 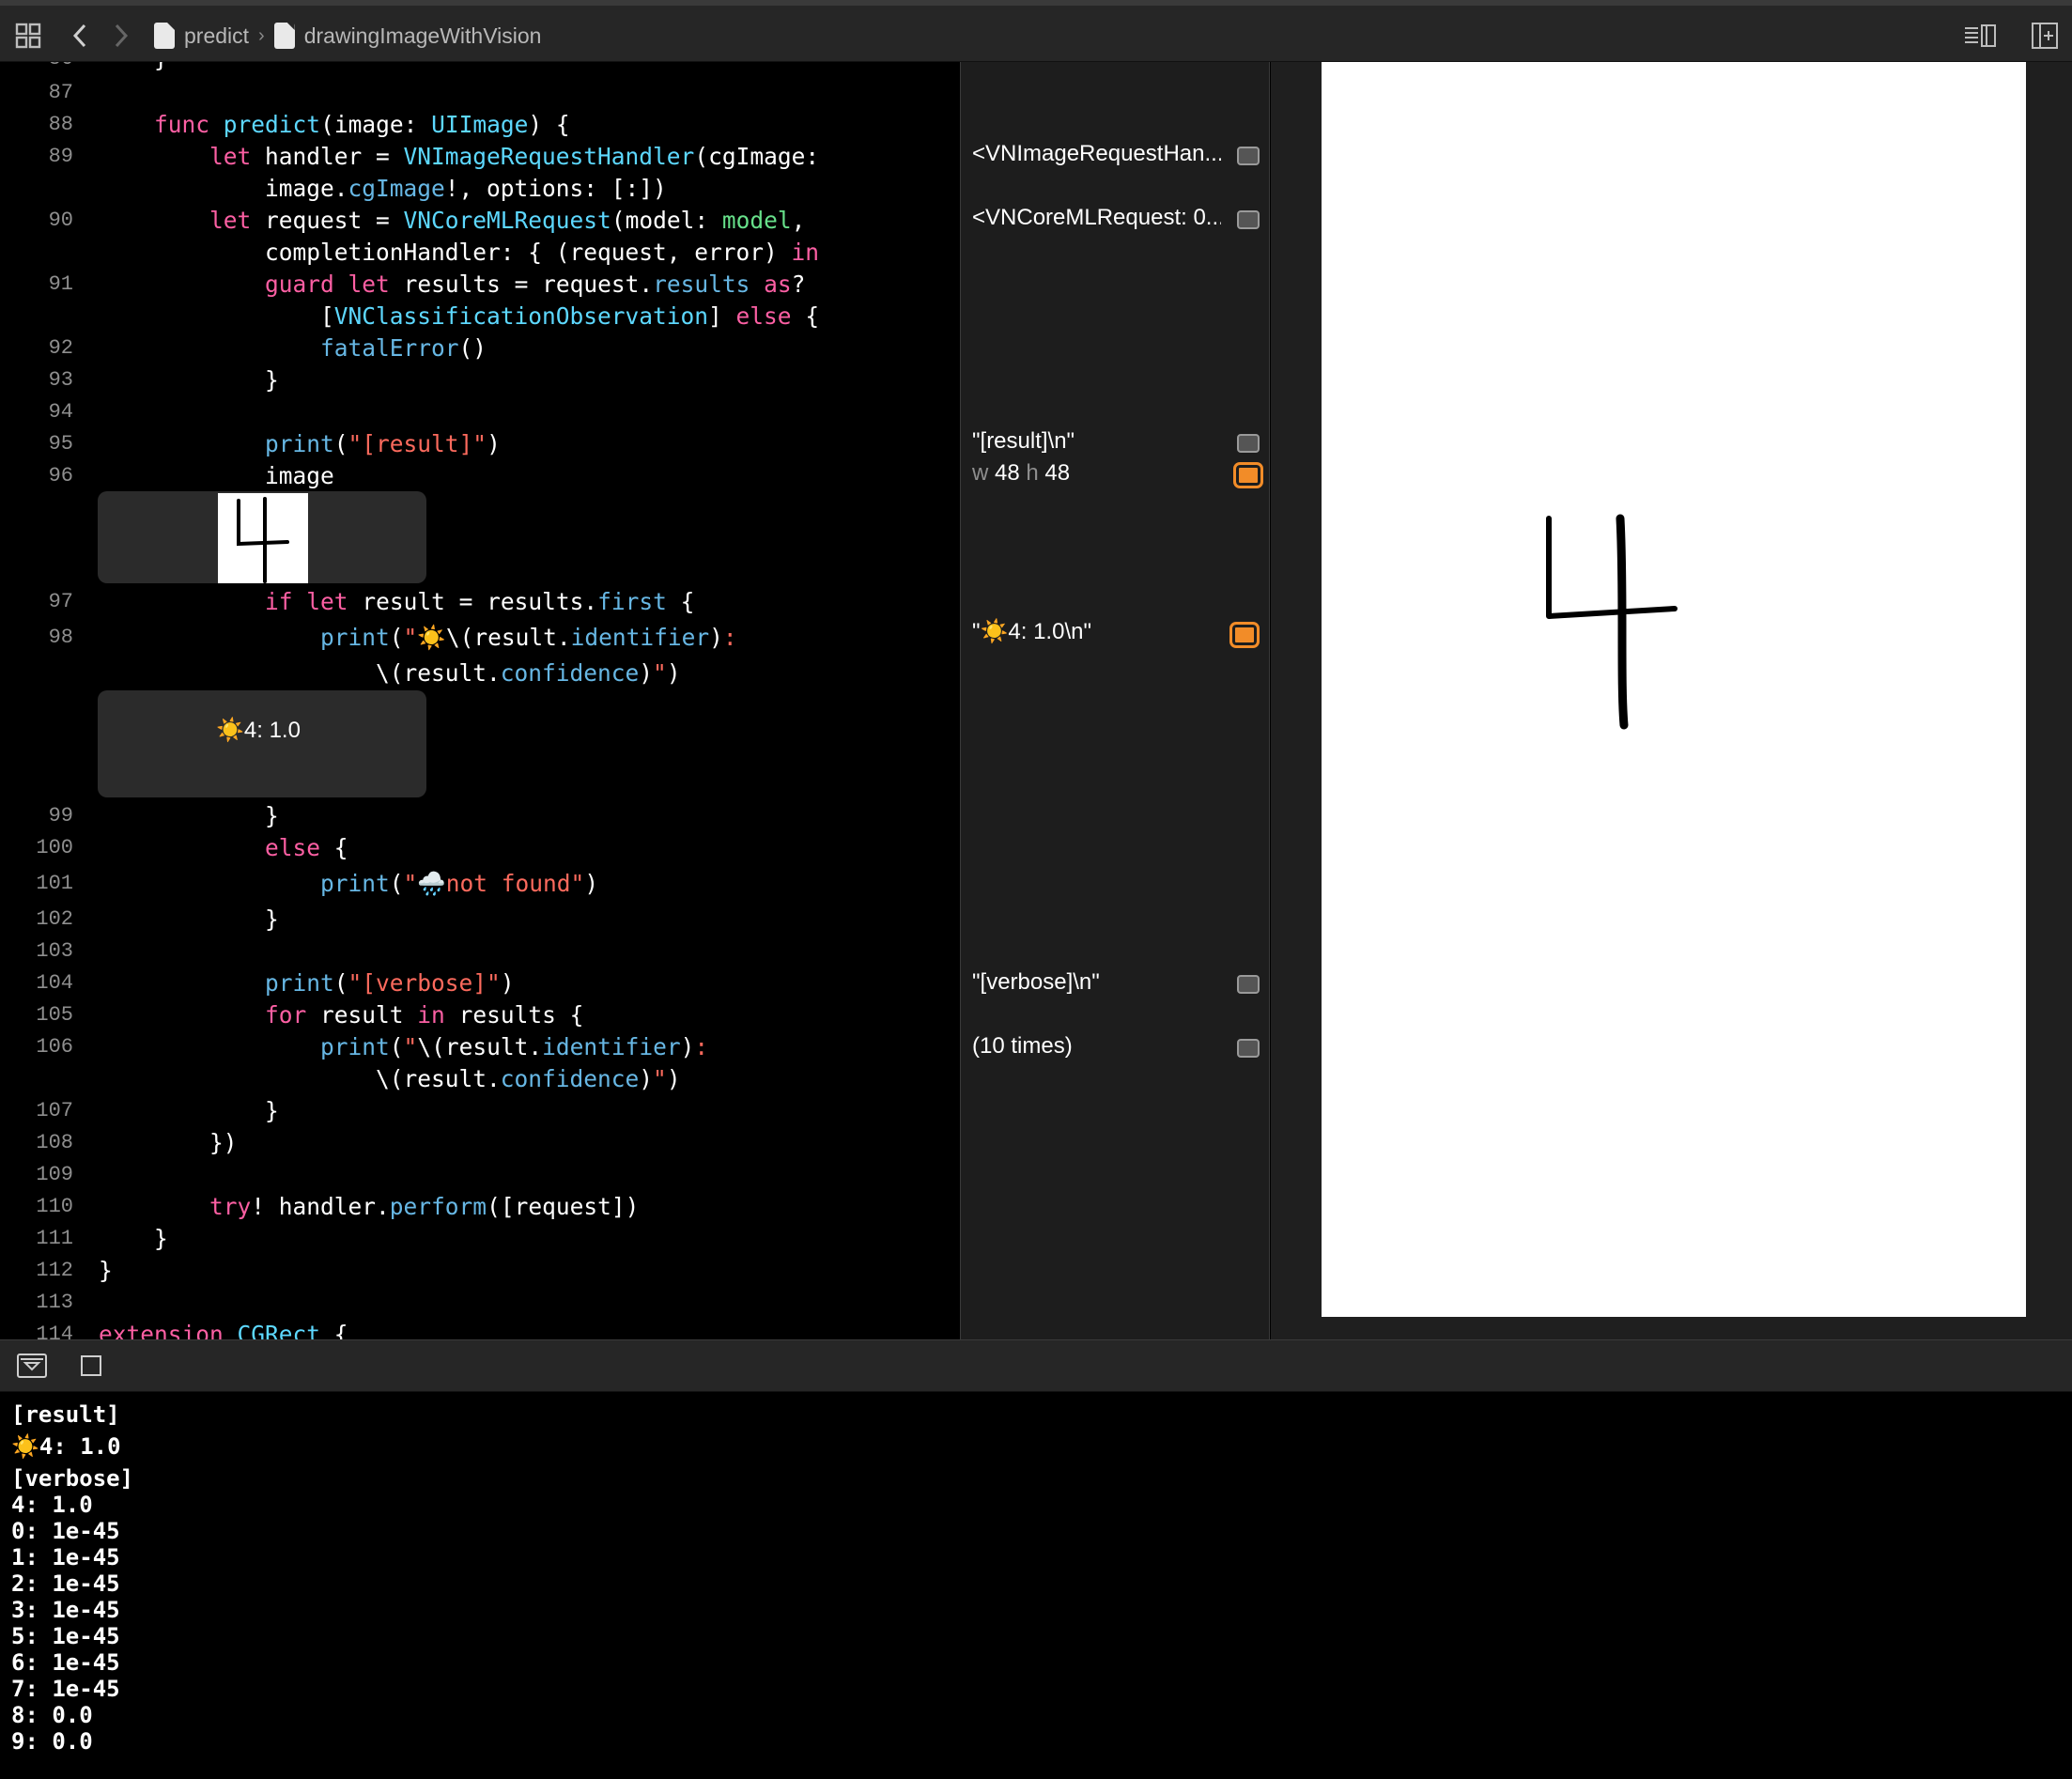 What do you see at coordinates (60, 348) in the screenshot?
I see `line-number: 92` at bounding box center [60, 348].